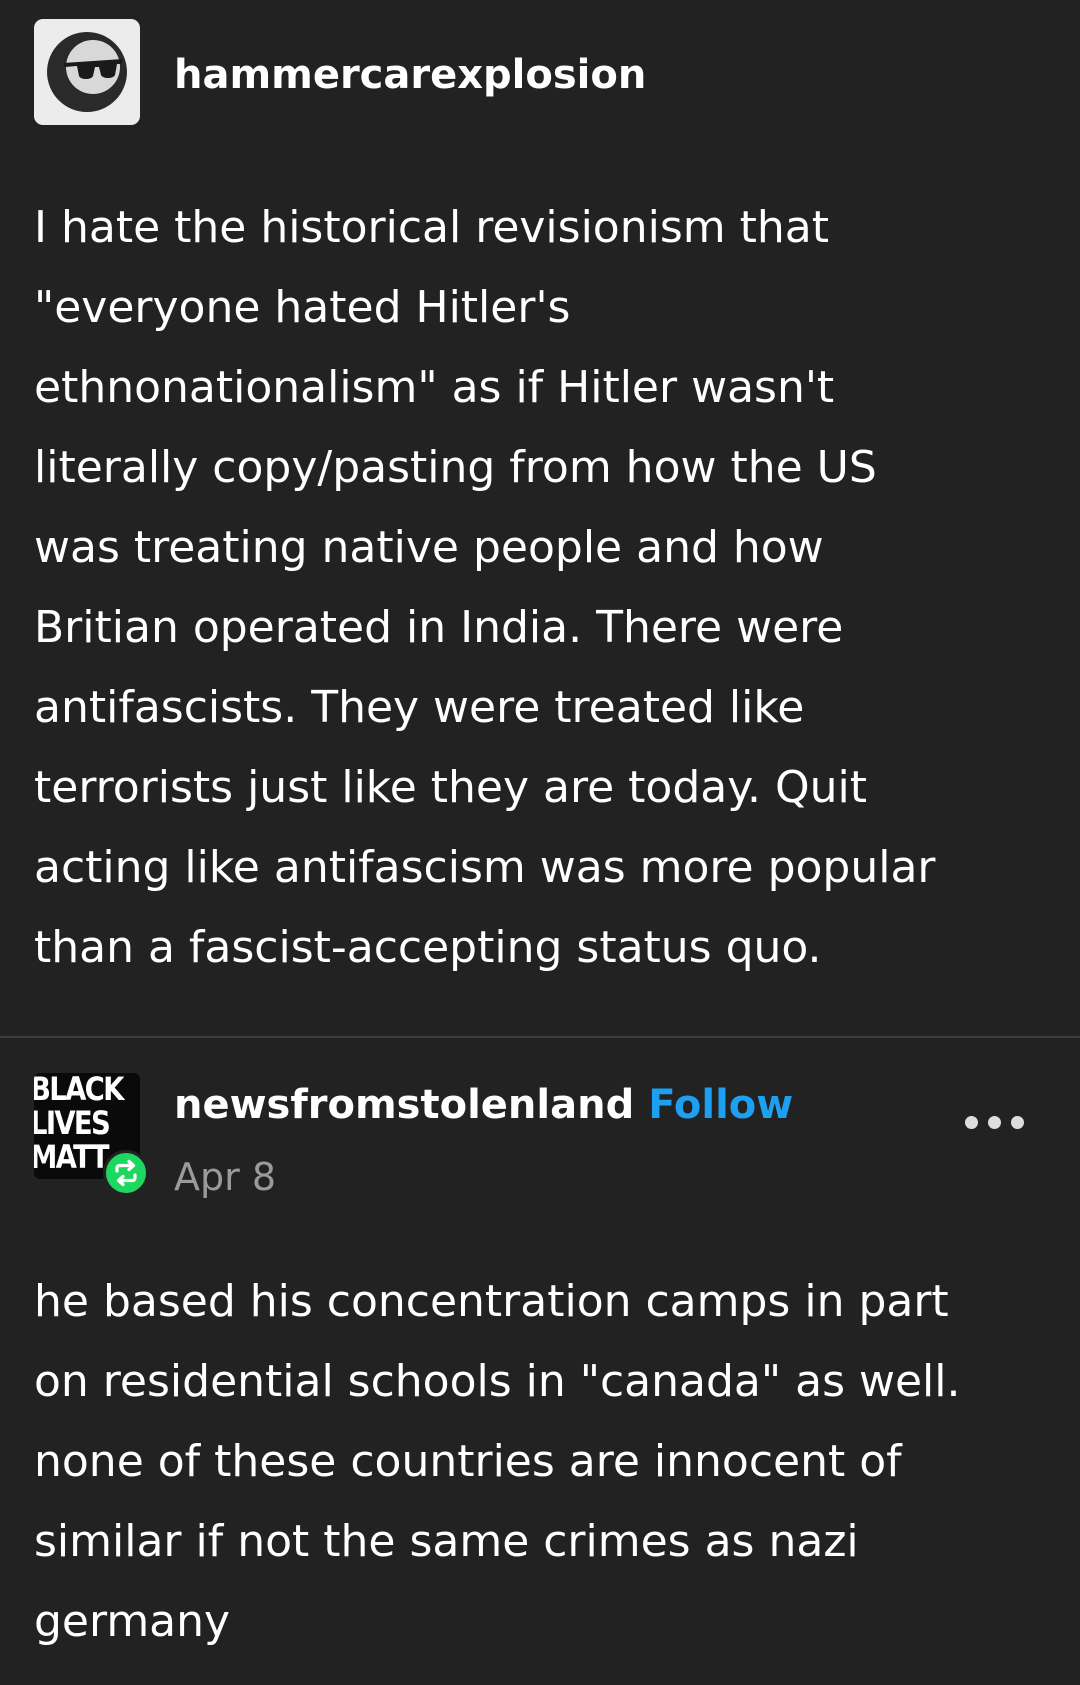  What do you see at coordinates (429, 547) in the screenshot?
I see `post-body-line: was treating native people and how` at bounding box center [429, 547].